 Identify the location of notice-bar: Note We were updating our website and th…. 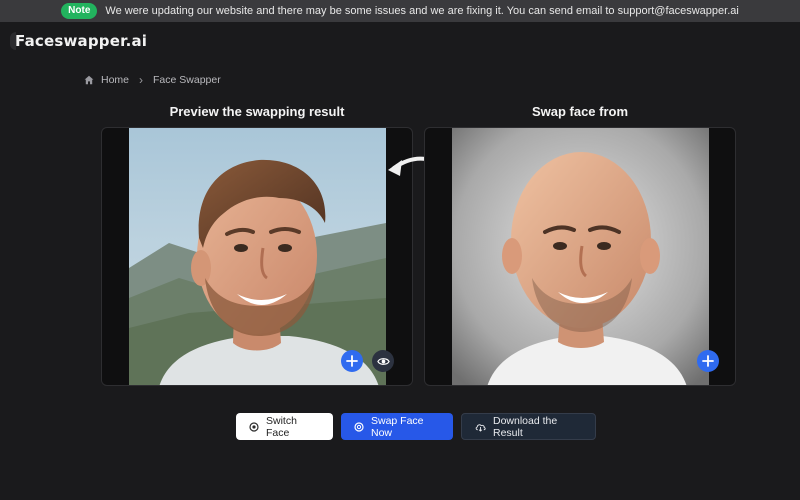
(400, 11).